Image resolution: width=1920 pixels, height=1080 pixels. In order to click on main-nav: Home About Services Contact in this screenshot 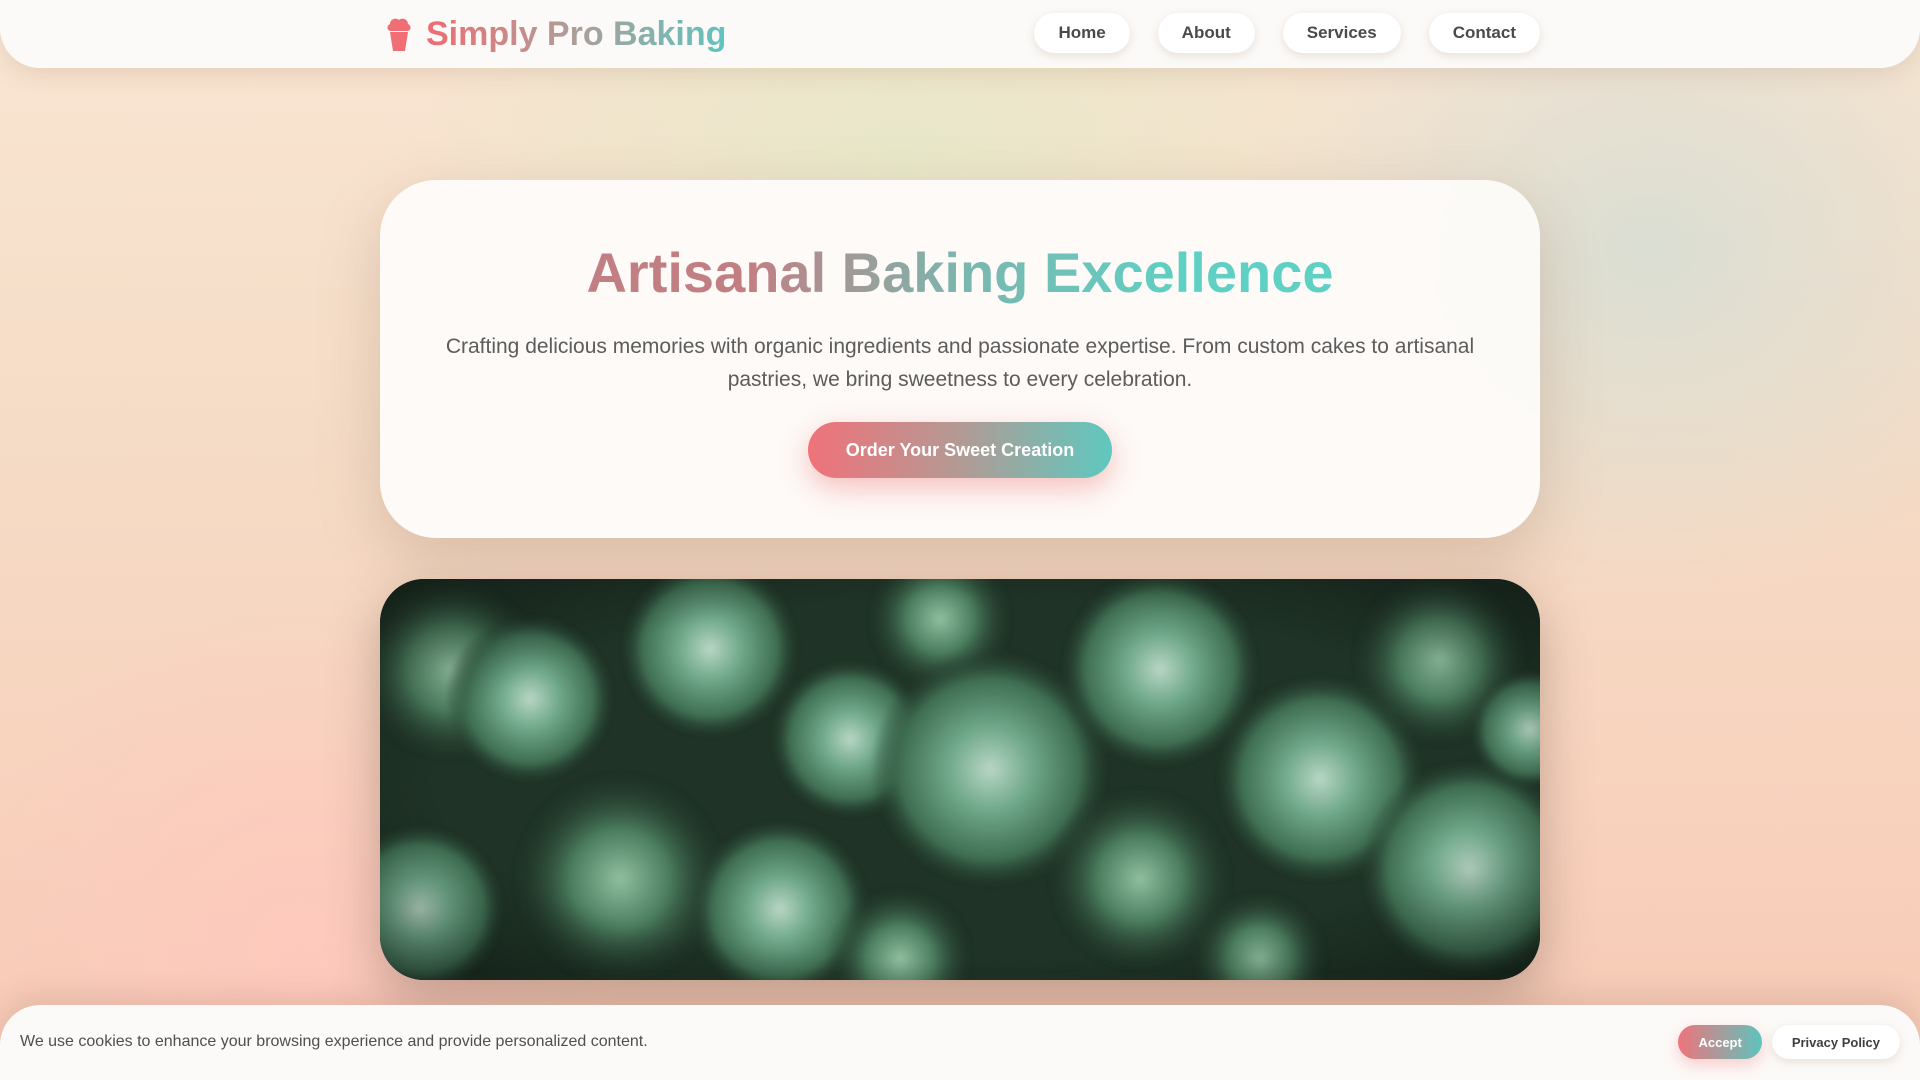, I will do `click(1287, 33)`.